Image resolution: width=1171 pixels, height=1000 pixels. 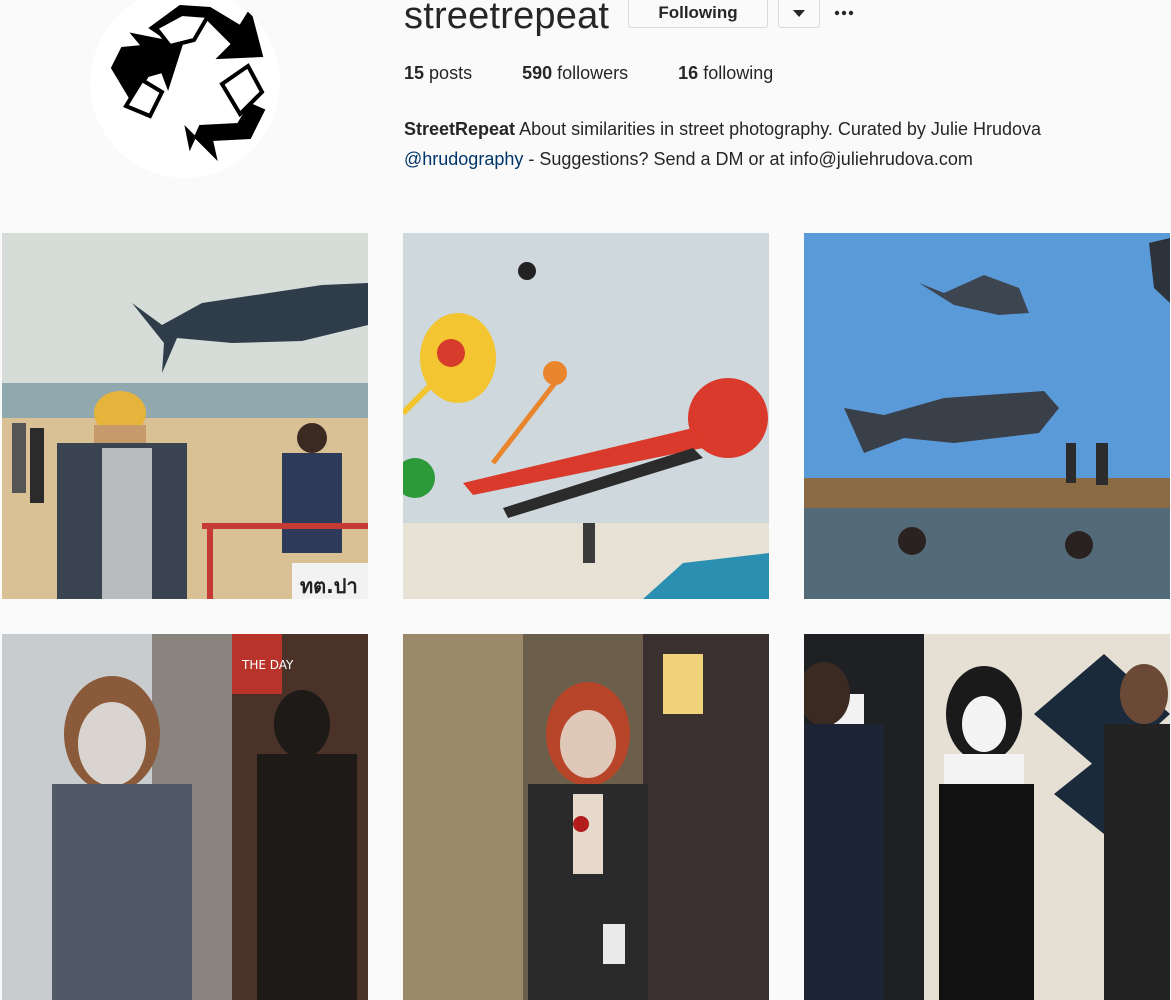 I want to click on suggestions-dropdown-button, so click(x=799, y=14).